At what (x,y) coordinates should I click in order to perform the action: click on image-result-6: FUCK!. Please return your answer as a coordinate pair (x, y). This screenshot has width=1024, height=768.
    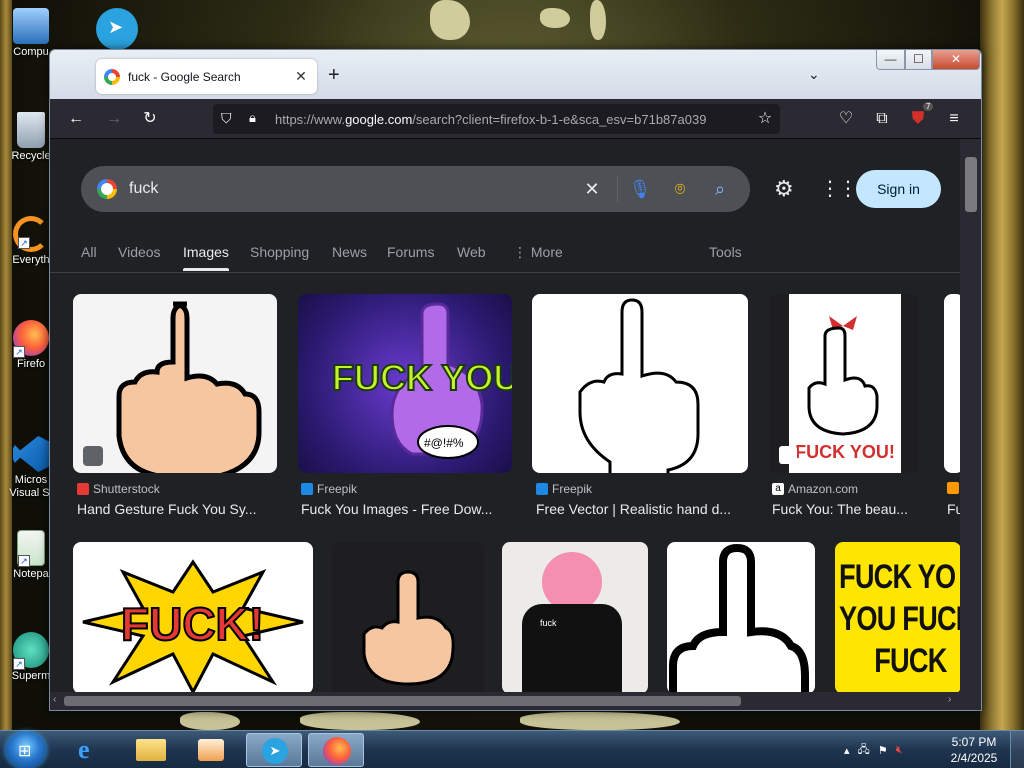
    Looking at the image, I should click on (193, 618).